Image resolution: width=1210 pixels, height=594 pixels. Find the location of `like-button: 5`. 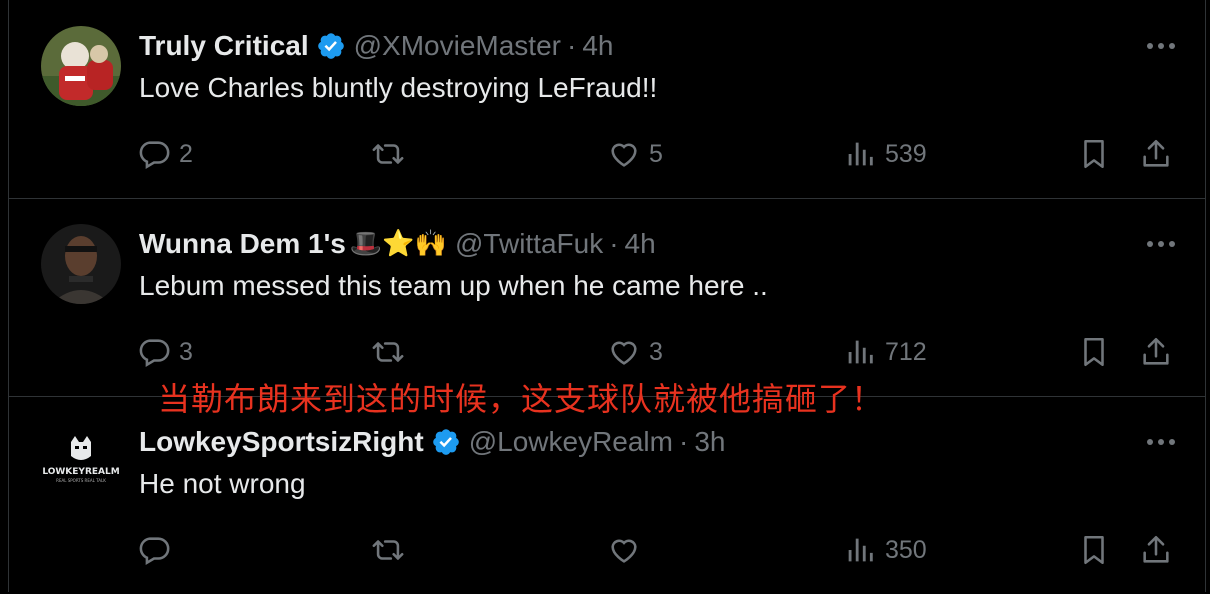

like-button: 5 is located at coordinates (635, 154).